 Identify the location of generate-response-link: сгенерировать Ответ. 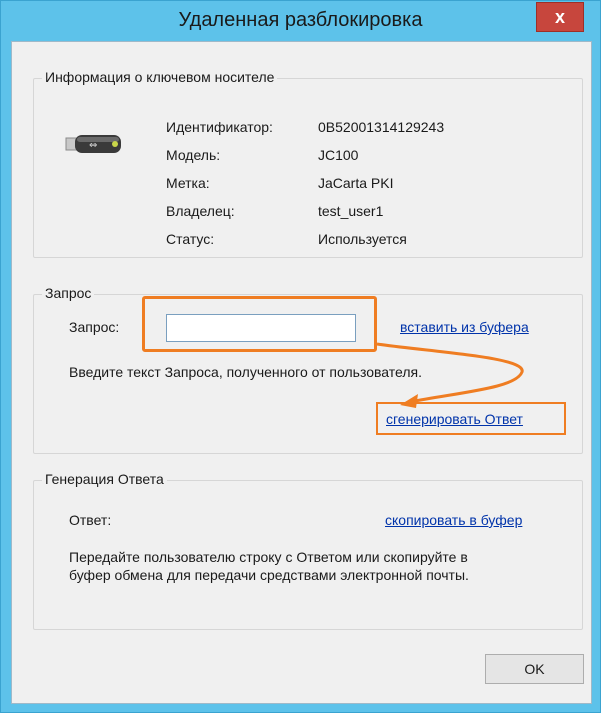
(454, 419).